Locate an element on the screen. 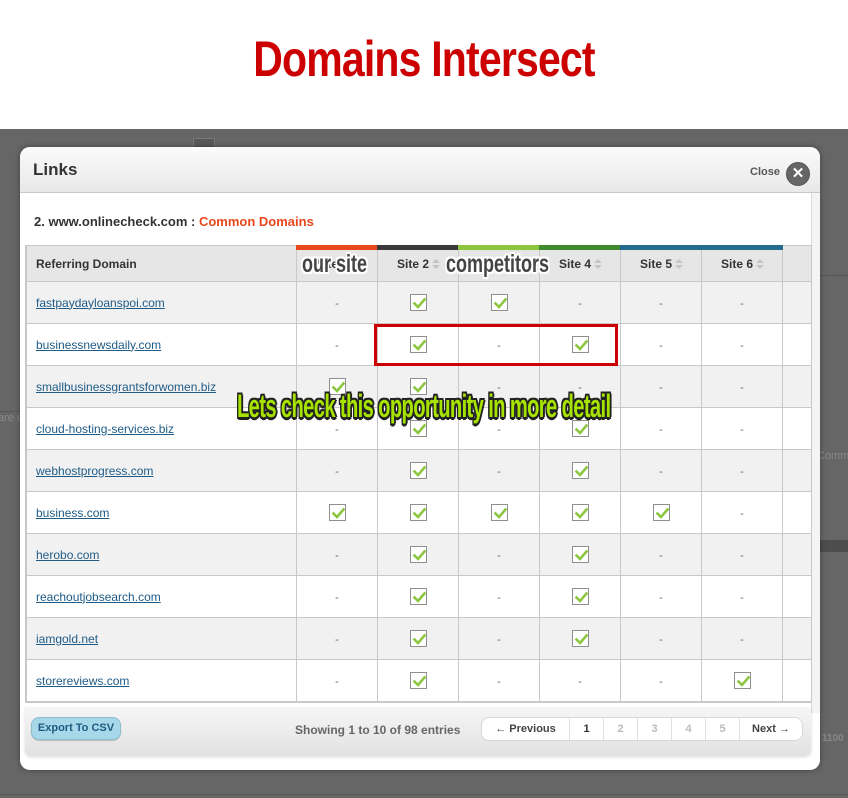 The height and width of the screenshot is (798, 848). modal-scrollbar is located at coordinates (815, 453).